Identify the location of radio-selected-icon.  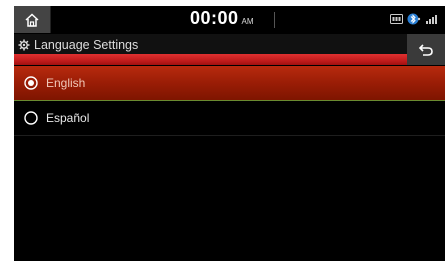
(31, 83).